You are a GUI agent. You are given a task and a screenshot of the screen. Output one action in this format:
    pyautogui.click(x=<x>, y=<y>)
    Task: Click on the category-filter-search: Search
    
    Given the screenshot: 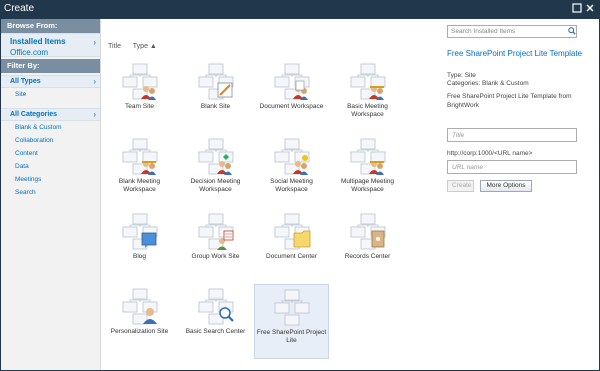 What is the action you would take?
    pyautogui.click(x=50, y=192)
    